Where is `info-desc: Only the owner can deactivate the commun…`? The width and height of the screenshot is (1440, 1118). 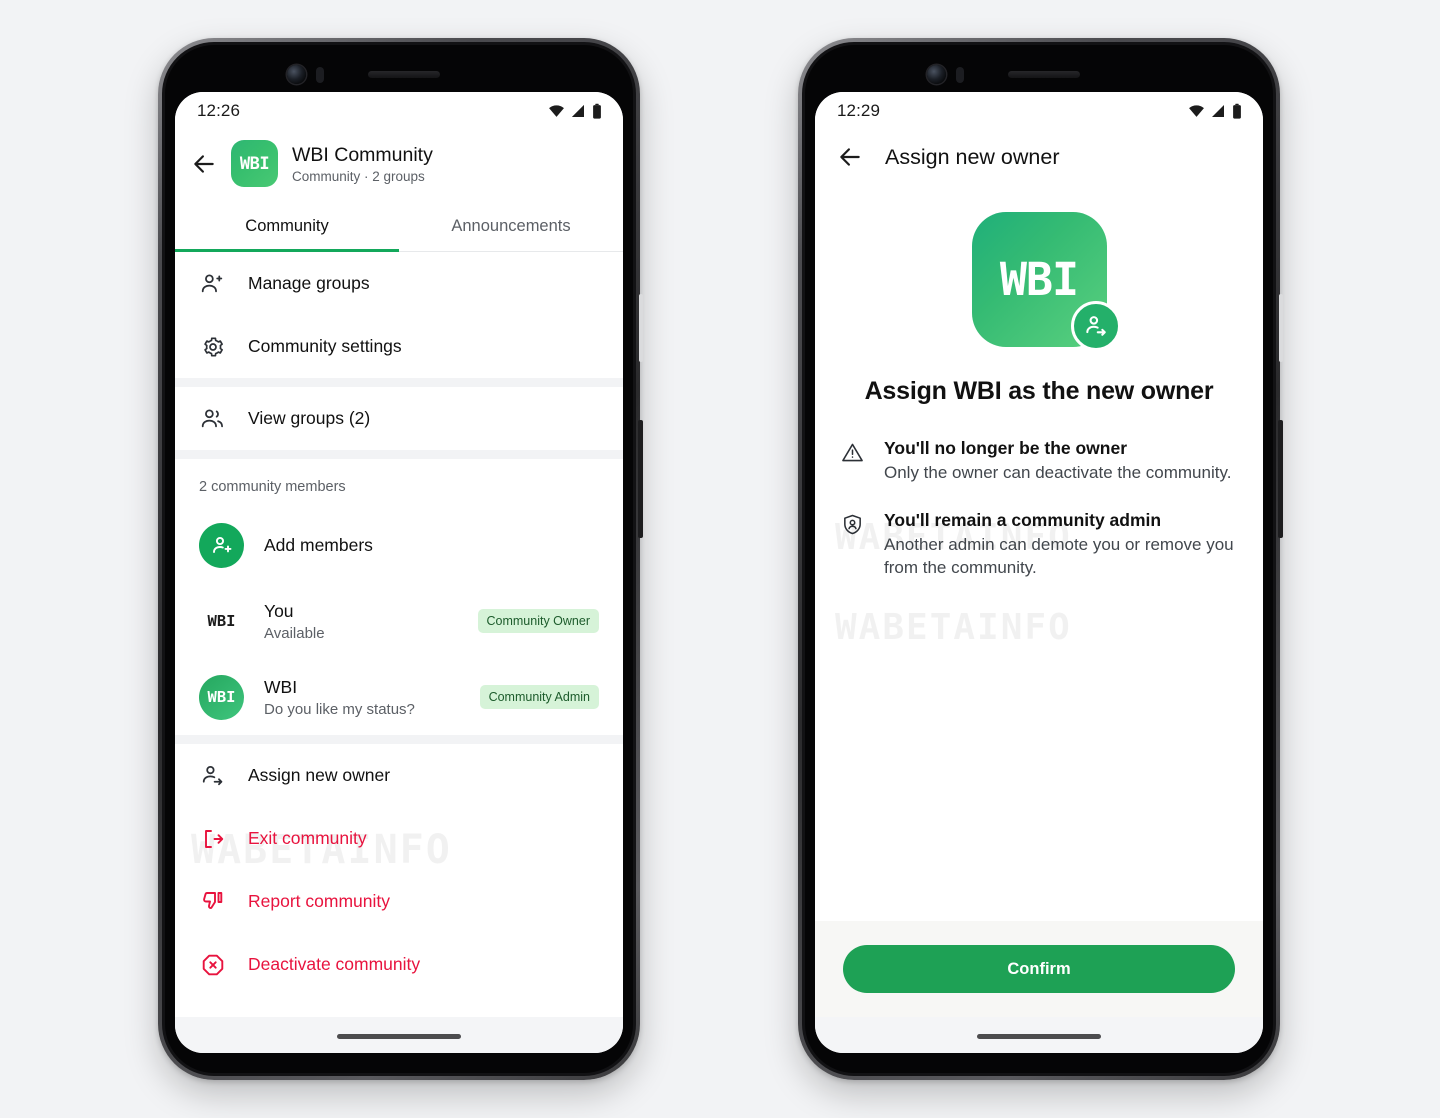
info-desc: Only the owner can deactivate the commun… is located at coordinates (1058, 472).